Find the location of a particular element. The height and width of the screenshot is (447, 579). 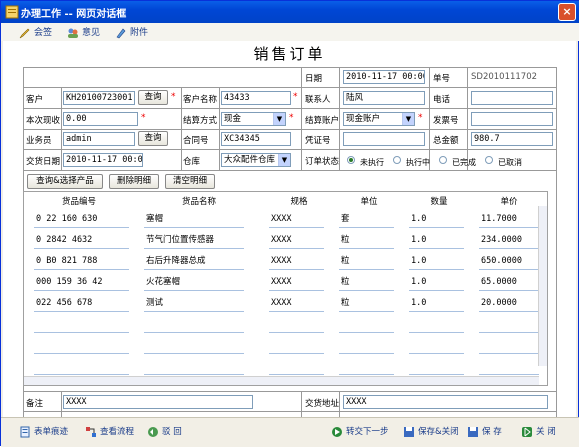

reject-button: 驳 回 is located at coordinates (164, 432).